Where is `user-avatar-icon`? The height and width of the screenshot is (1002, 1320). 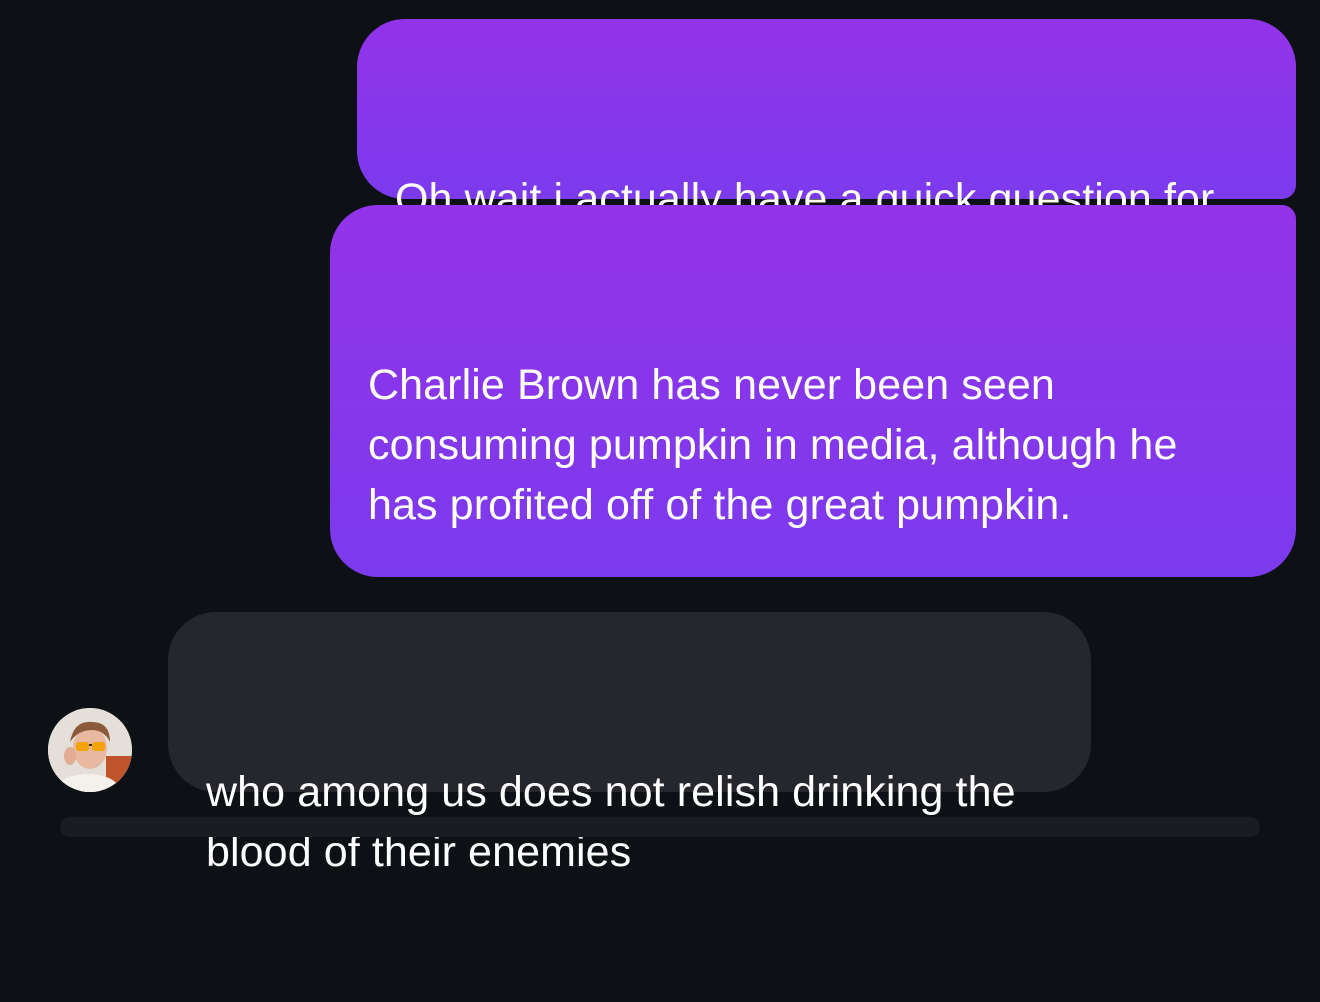 user-avatar-icon is located at coordinates (90, 750).